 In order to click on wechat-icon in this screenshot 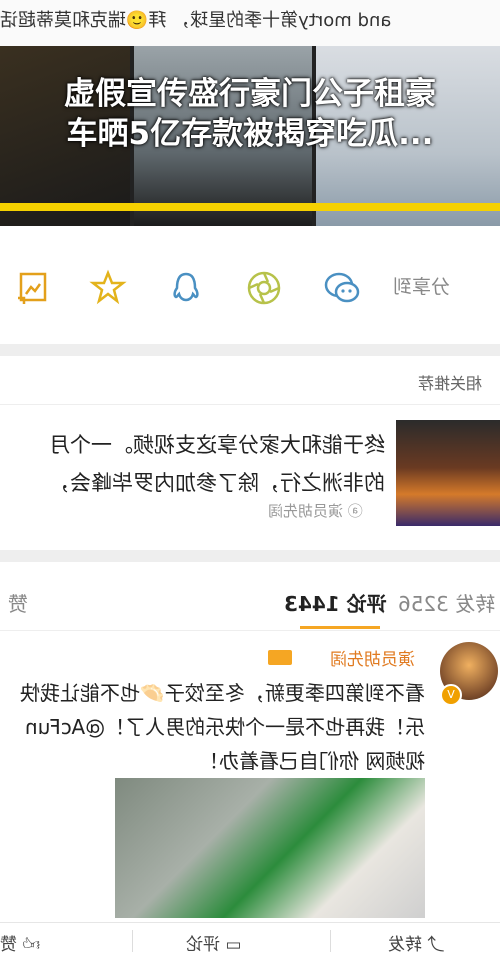, I will do `click(342, 288)`.